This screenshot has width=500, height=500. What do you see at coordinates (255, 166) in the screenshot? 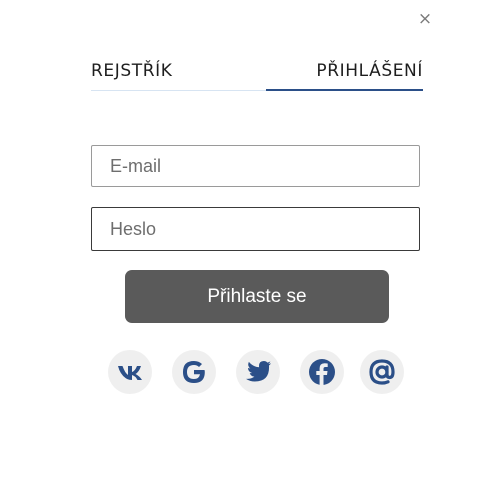
I see `email-field` at bounding box center [255, 166].